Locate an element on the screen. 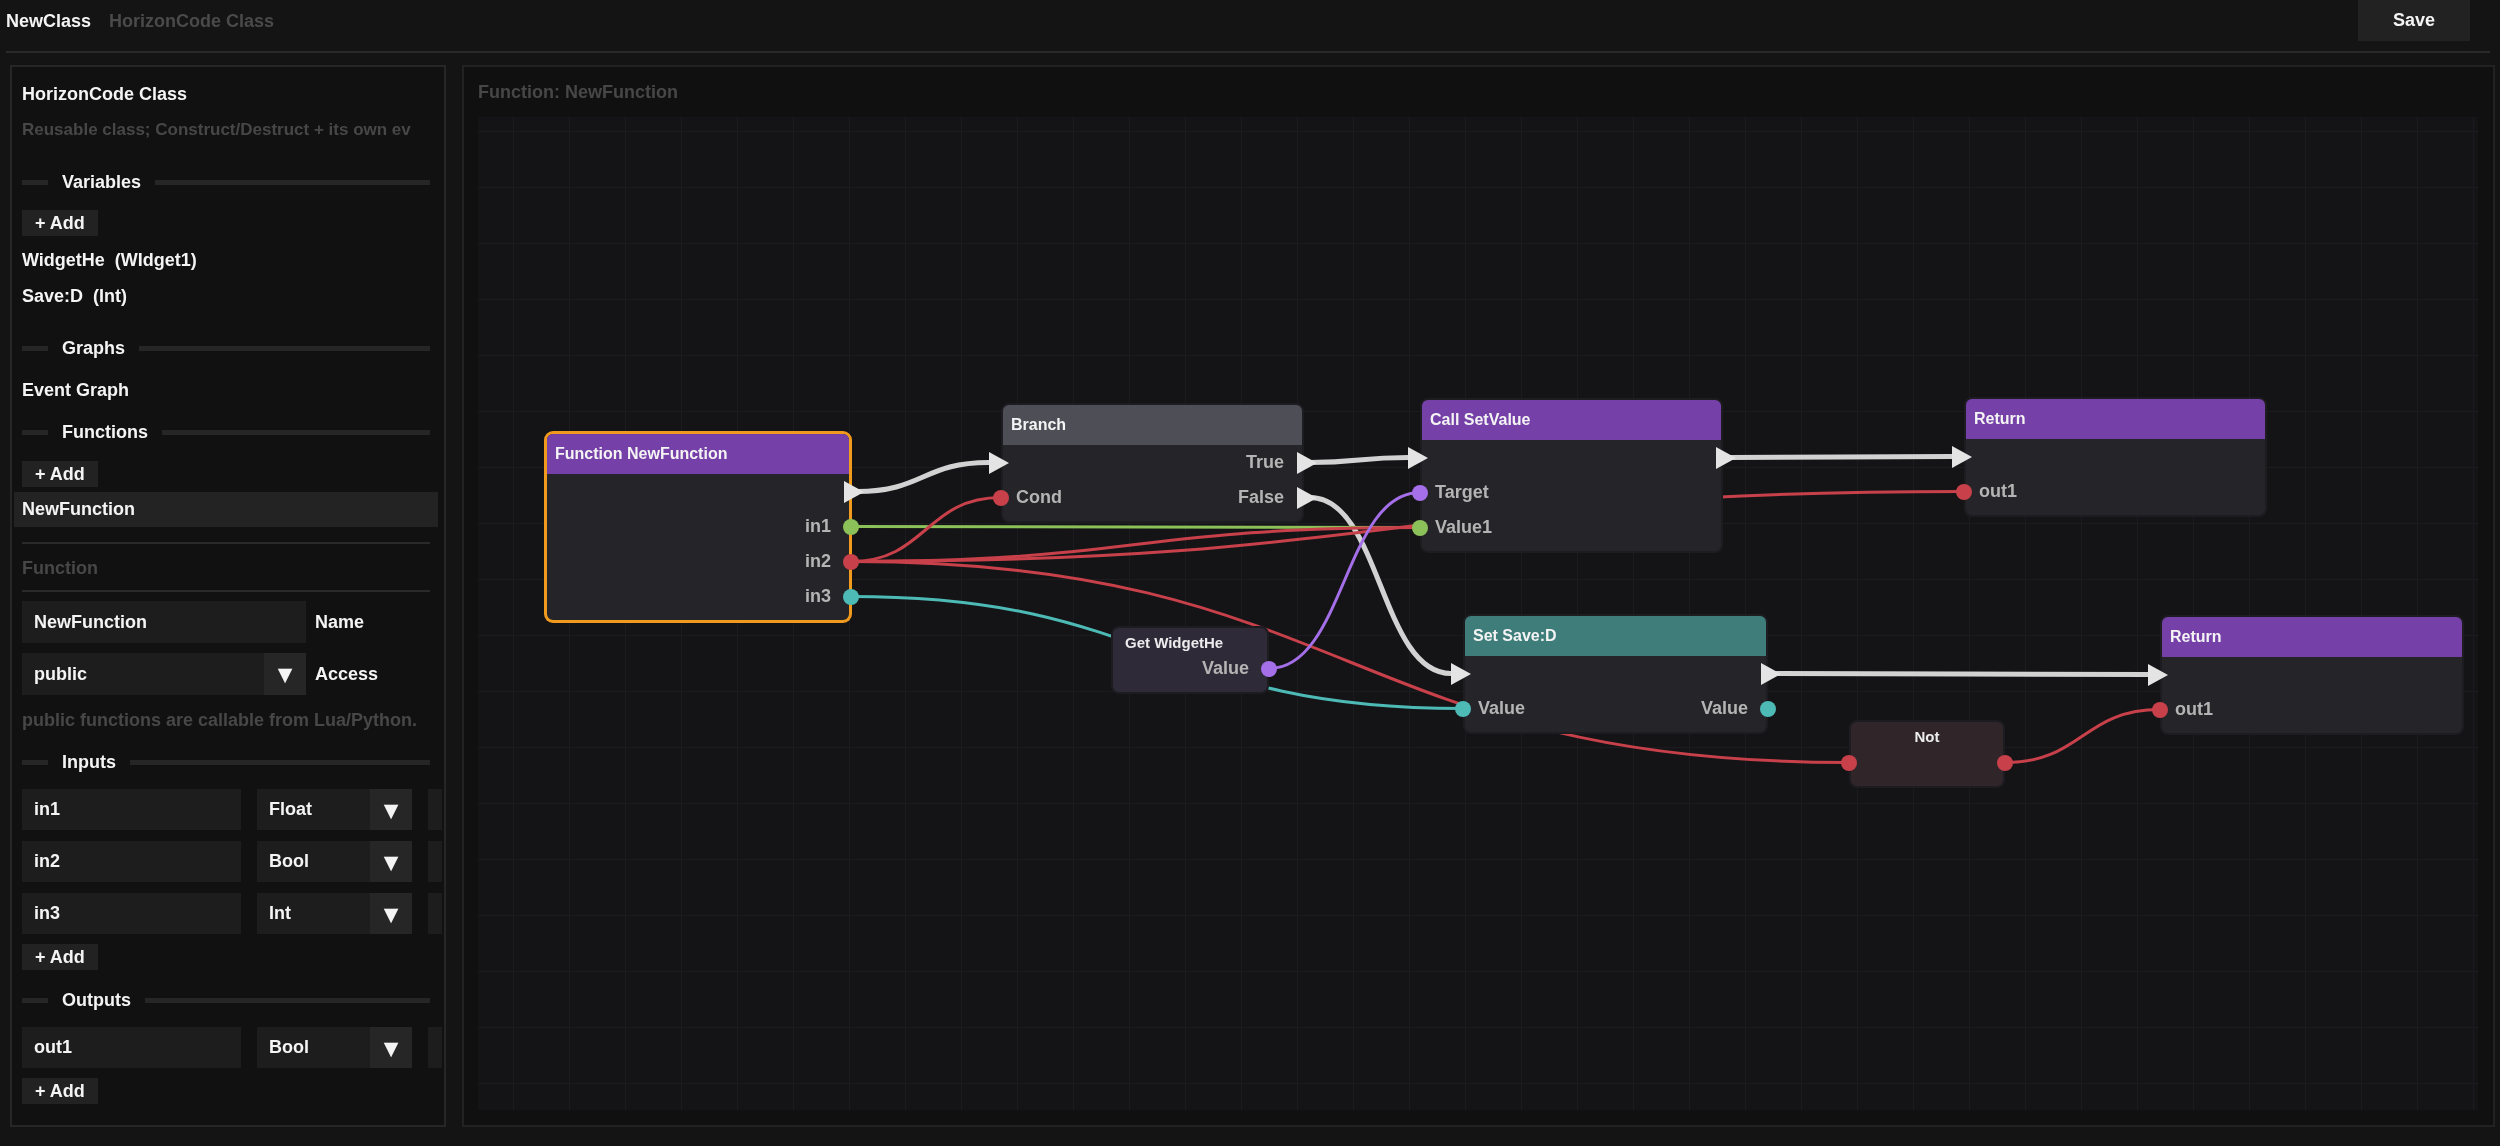  variable-type: (WIdget1) is located at coordinates (155, 260).